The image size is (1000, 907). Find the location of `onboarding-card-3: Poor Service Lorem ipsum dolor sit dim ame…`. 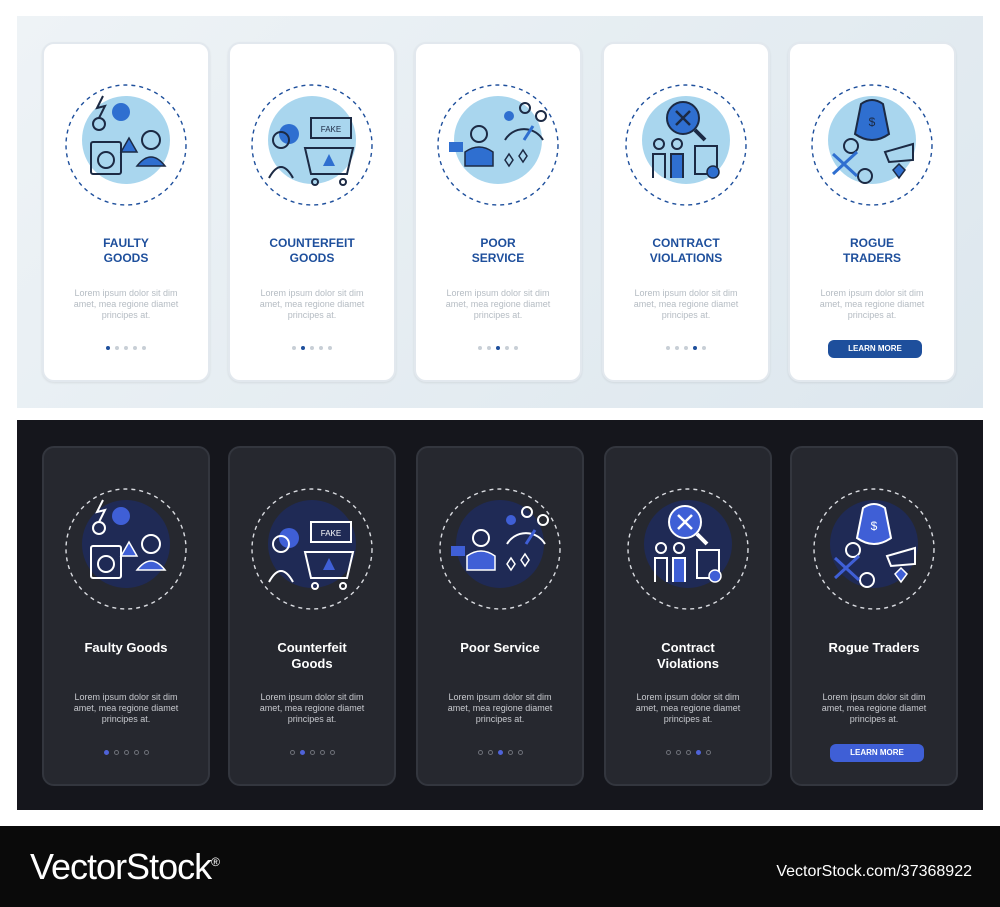

onboarding-card-3: Poor Service Lorem ipsum dolor sit dim ame… is located at coordinates (498, 212).